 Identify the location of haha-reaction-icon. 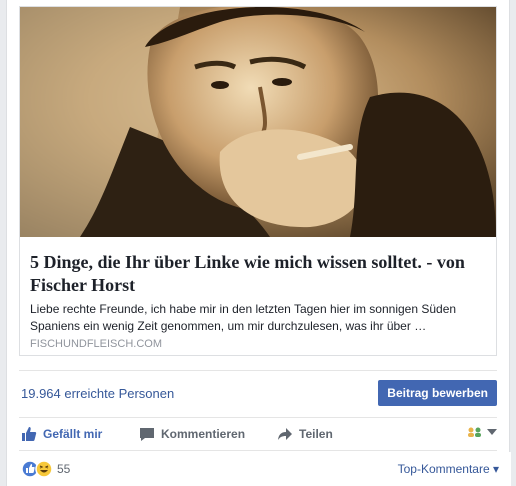
(44, 471).